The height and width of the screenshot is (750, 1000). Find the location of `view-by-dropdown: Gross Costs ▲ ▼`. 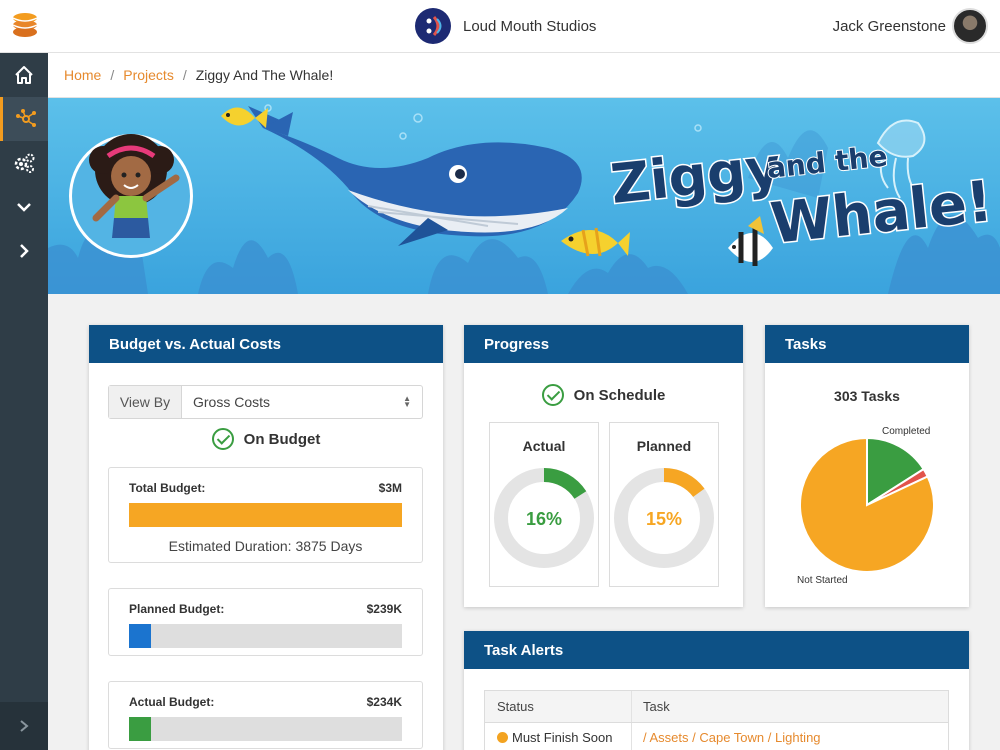

view-by-dropdown: Gross Costs ▲ ▼ is located at coordinates (302, 402).